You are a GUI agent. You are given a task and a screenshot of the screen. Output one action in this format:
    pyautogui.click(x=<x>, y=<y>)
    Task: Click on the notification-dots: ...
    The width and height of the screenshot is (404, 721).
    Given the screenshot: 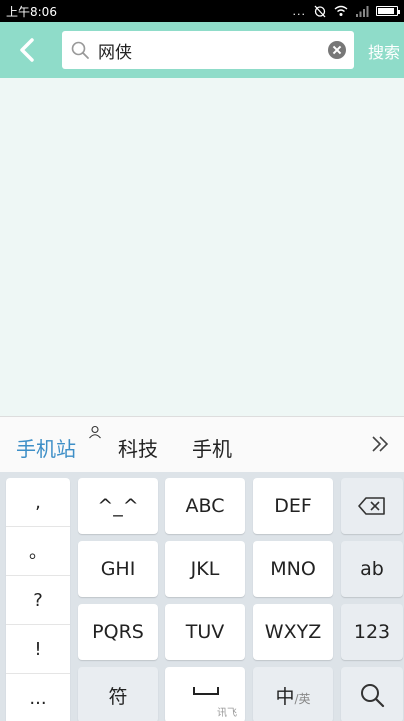 What is the action you would take?
    pyautogui.click(x=299, y=11)
    